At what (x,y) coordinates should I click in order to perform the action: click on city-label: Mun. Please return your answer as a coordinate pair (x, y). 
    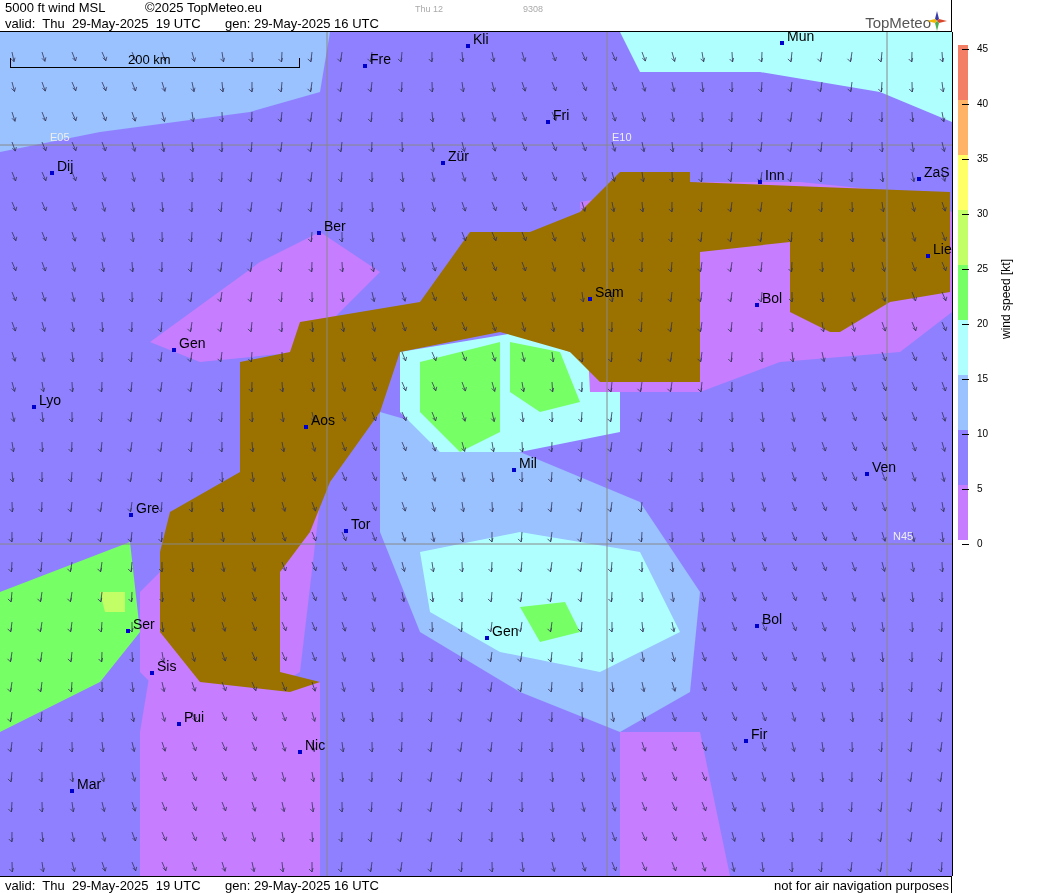
    Looking at the image, I should click on (801, 38).